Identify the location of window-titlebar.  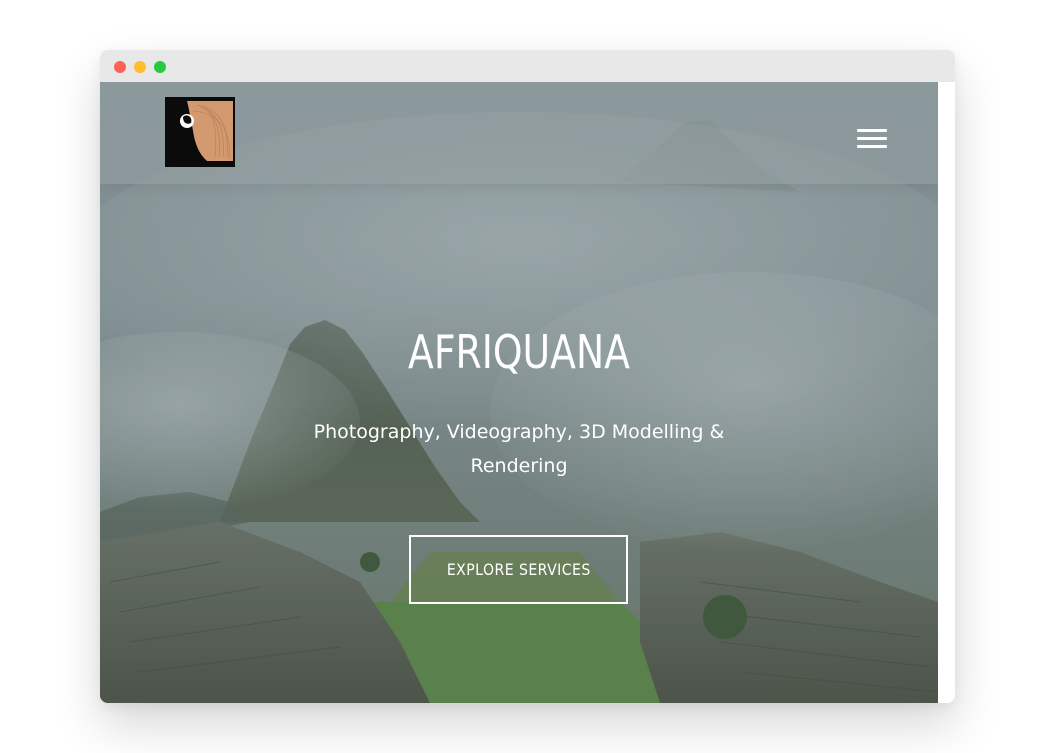
(527, 66).